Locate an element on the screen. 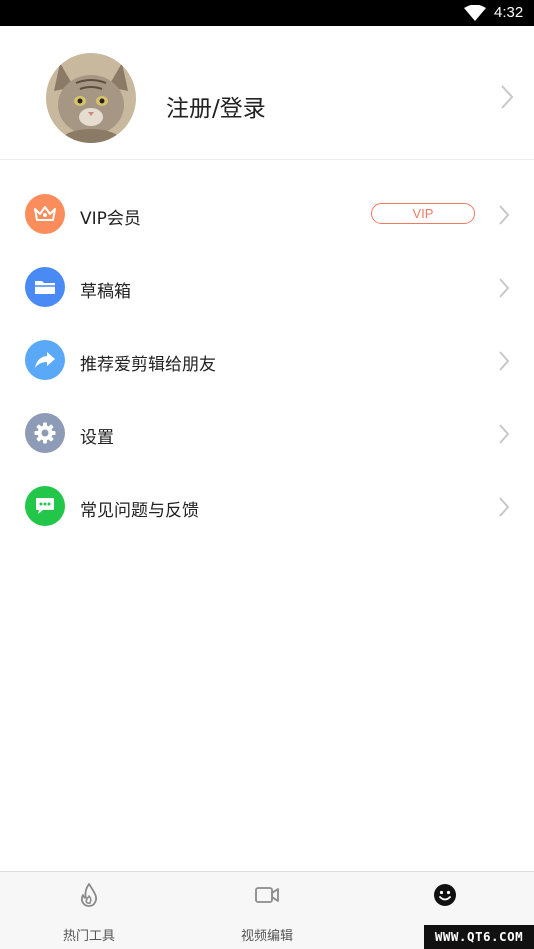 This screenshot has width=534, height=949. menu-item-share: 推荐爱剪辑给朋友 is located at coordinates (267, 360).